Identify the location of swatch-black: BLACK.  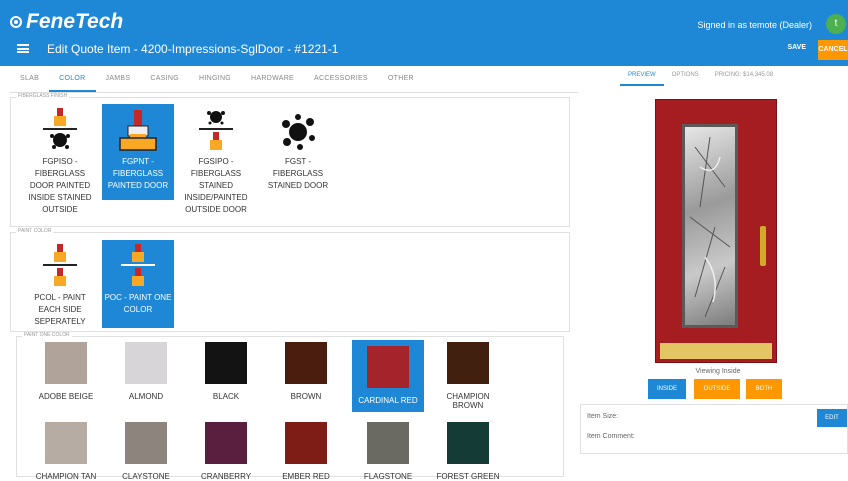
(226, 376).